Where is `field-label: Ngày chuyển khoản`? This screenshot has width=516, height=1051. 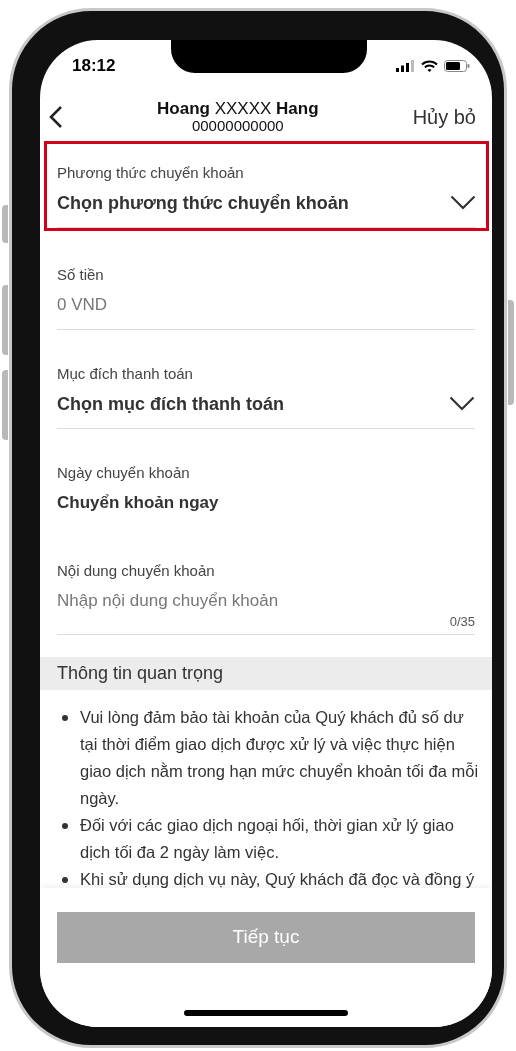 field-label: Ngày chuyển khoản is located at coordinates (124, 473).